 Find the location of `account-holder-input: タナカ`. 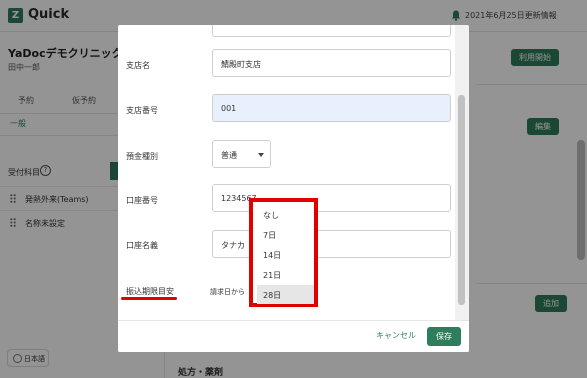

account-holder-input: タナカ is located at coordinates (331, 244).